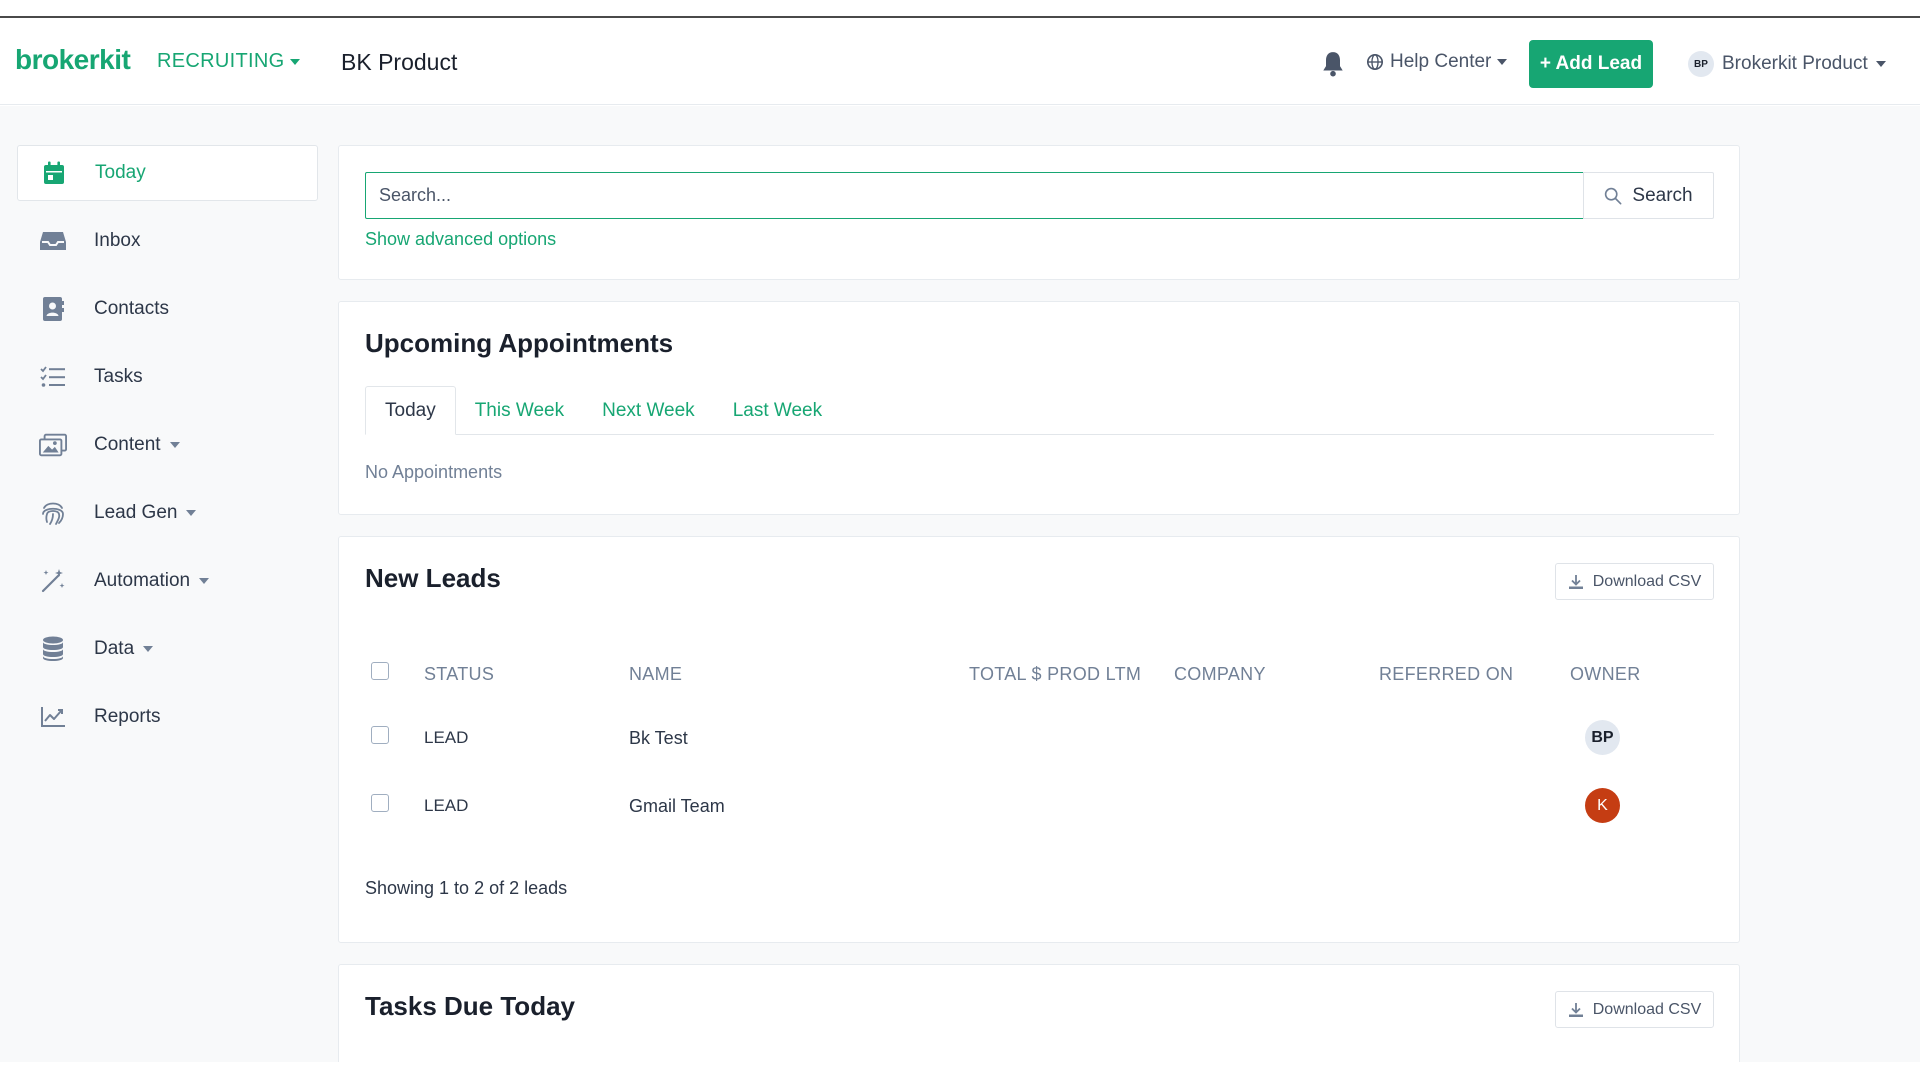 The width and height of the screenshot is (1920, 1080). I want to click on search-input, so click(974, 195).